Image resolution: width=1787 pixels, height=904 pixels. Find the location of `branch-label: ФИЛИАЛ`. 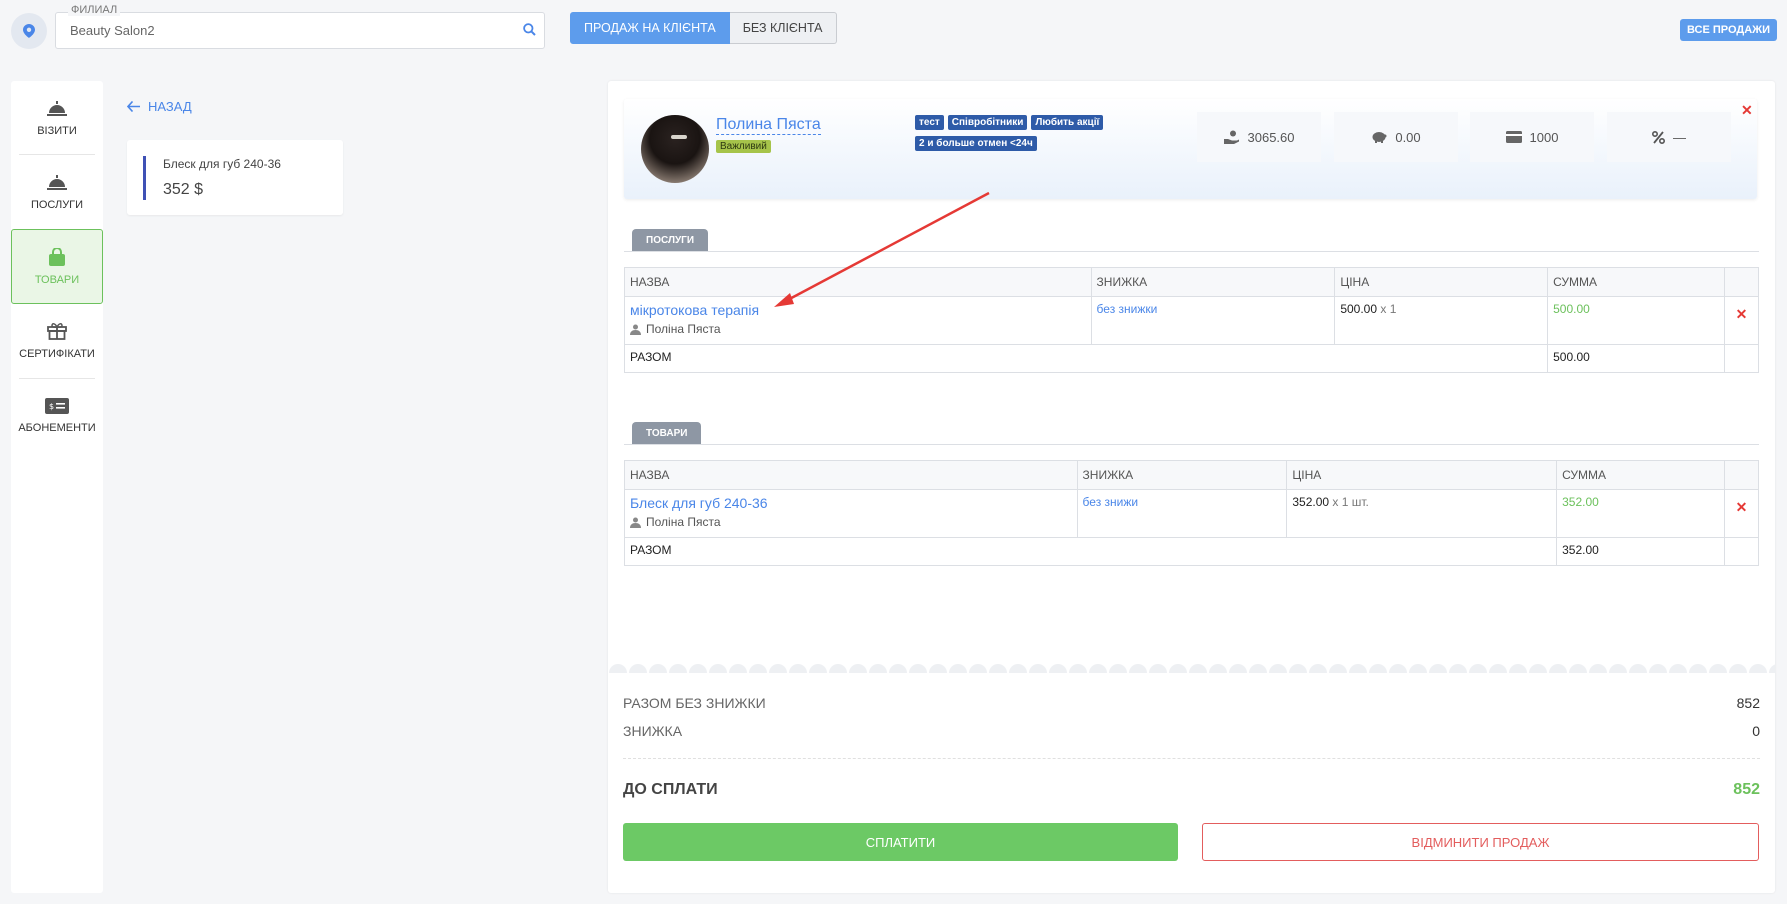

branch-label: ФИЛИАЛ is located at coordinates (94, 10).